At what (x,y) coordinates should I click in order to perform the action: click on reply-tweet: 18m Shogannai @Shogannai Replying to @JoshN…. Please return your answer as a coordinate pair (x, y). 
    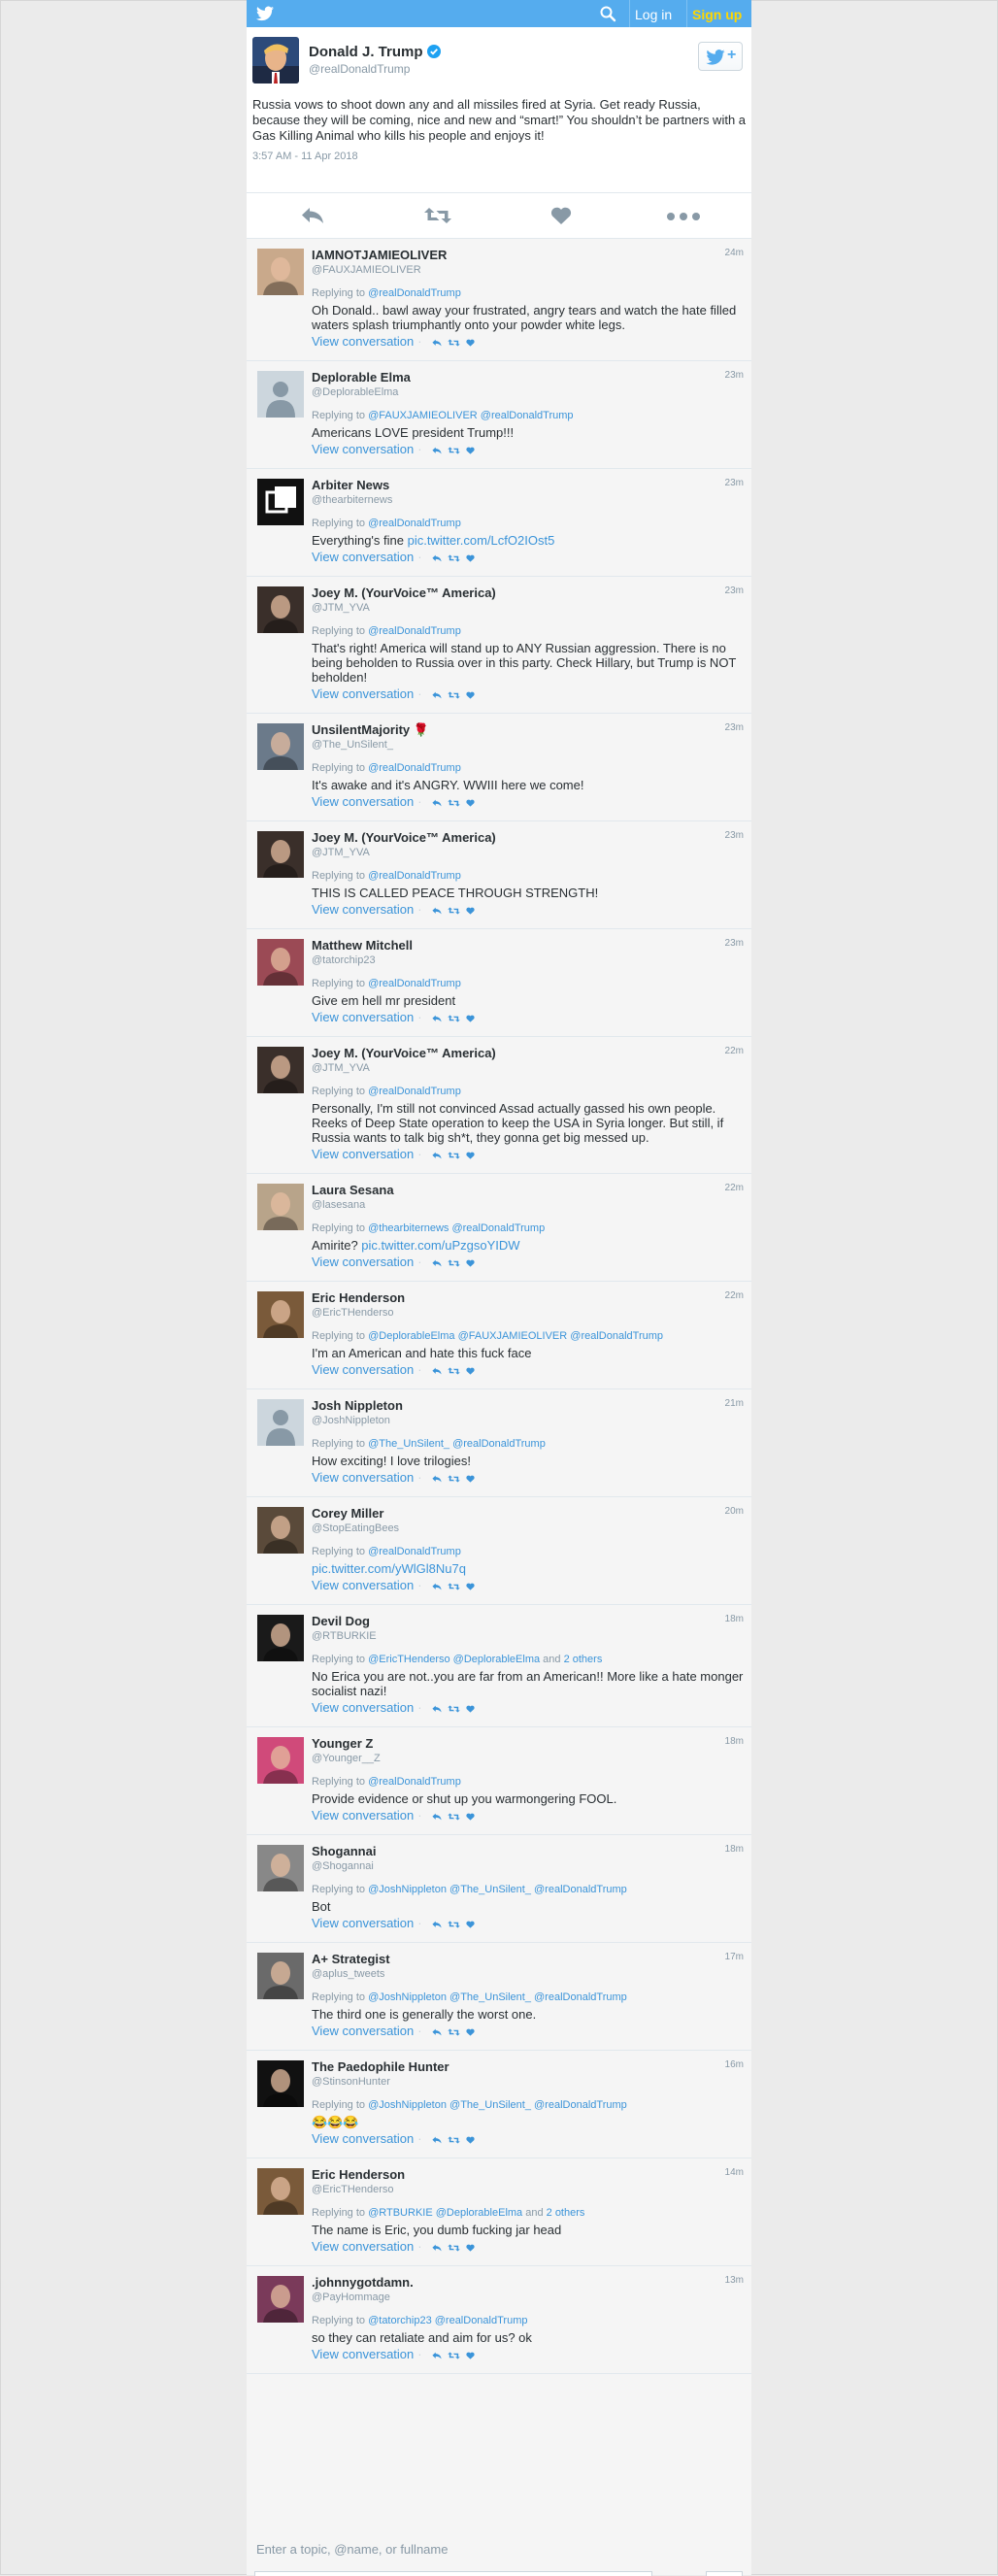
    Looking at the image, I should click on (499, 1889).